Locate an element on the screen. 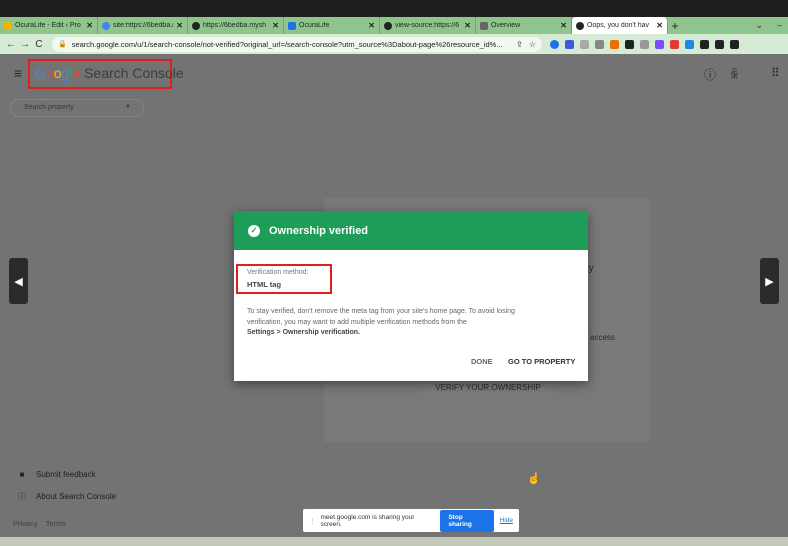  search-property-label: Search property is located at coordinates (49, 107).